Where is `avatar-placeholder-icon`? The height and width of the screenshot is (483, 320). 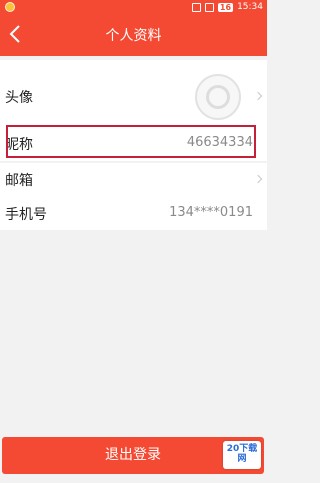 avatar-placeholder-icon is located at coordinates (218, 97).